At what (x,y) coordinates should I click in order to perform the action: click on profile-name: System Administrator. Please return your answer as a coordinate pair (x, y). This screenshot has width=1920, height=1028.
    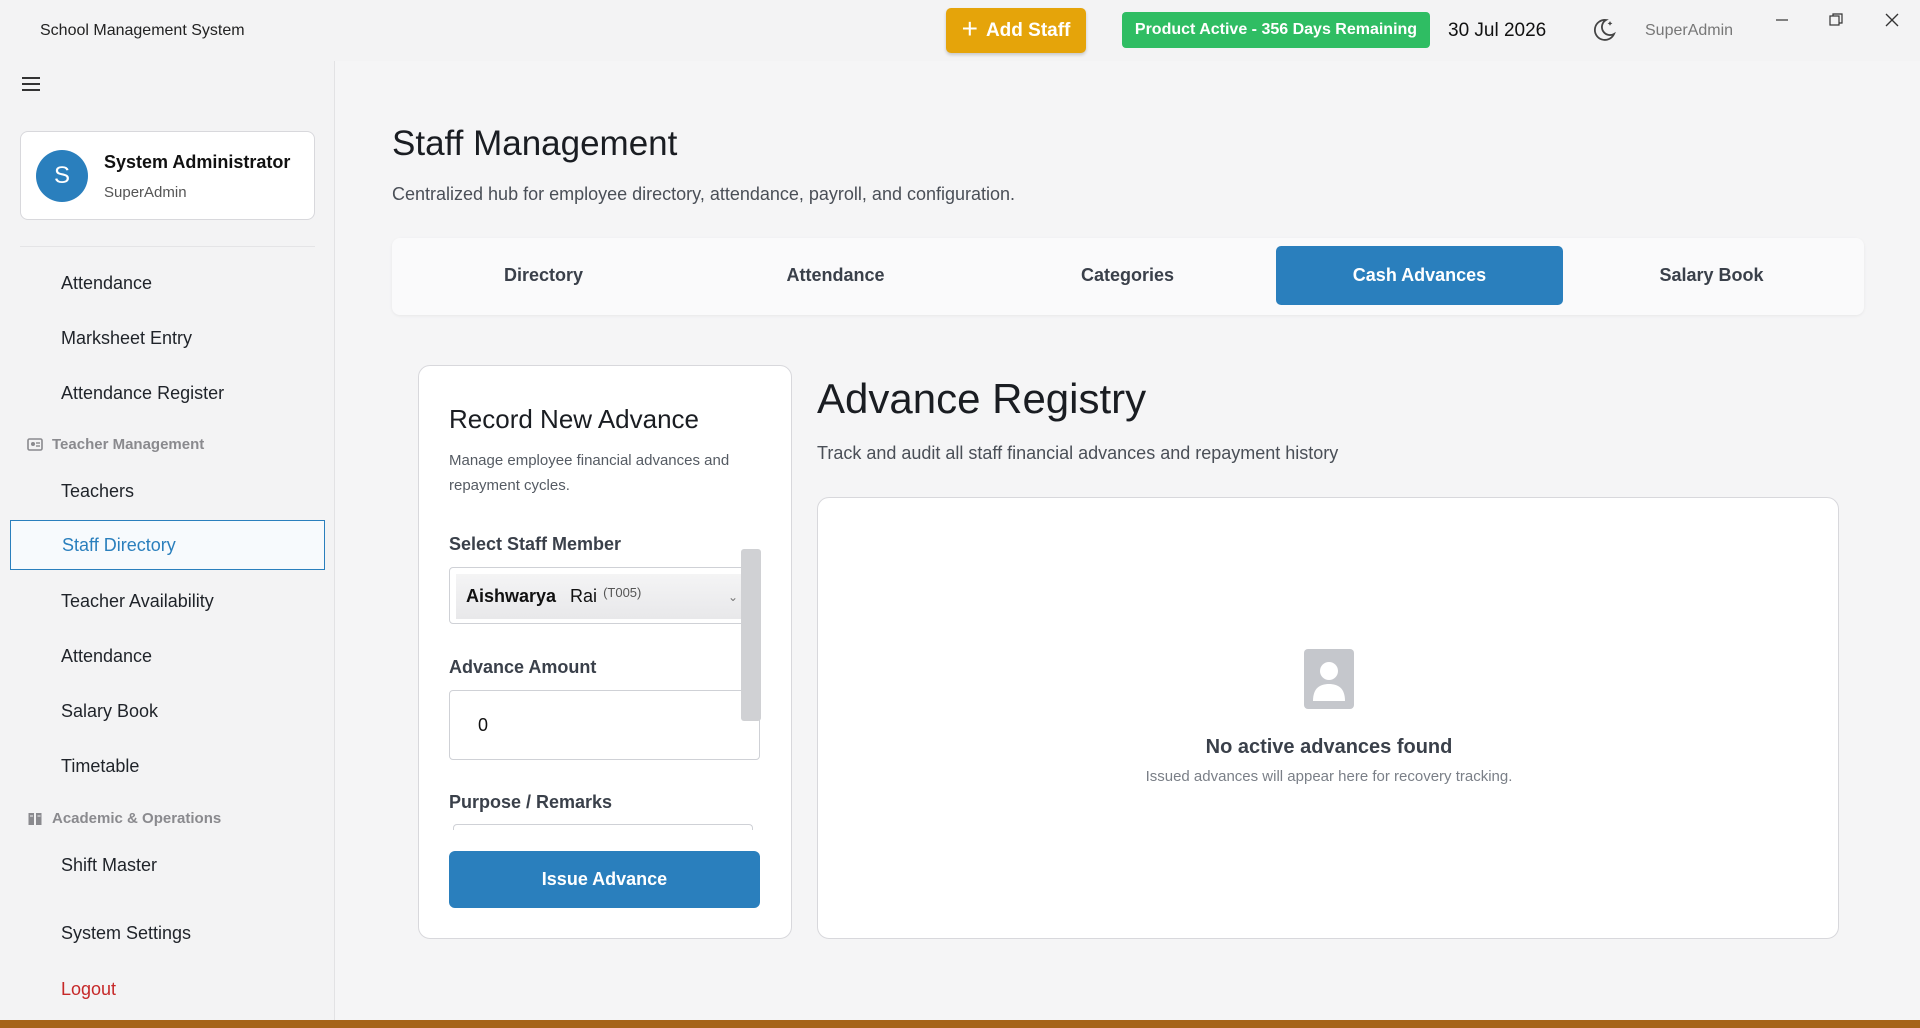
    Looking at the image, I should click on (197, 162).